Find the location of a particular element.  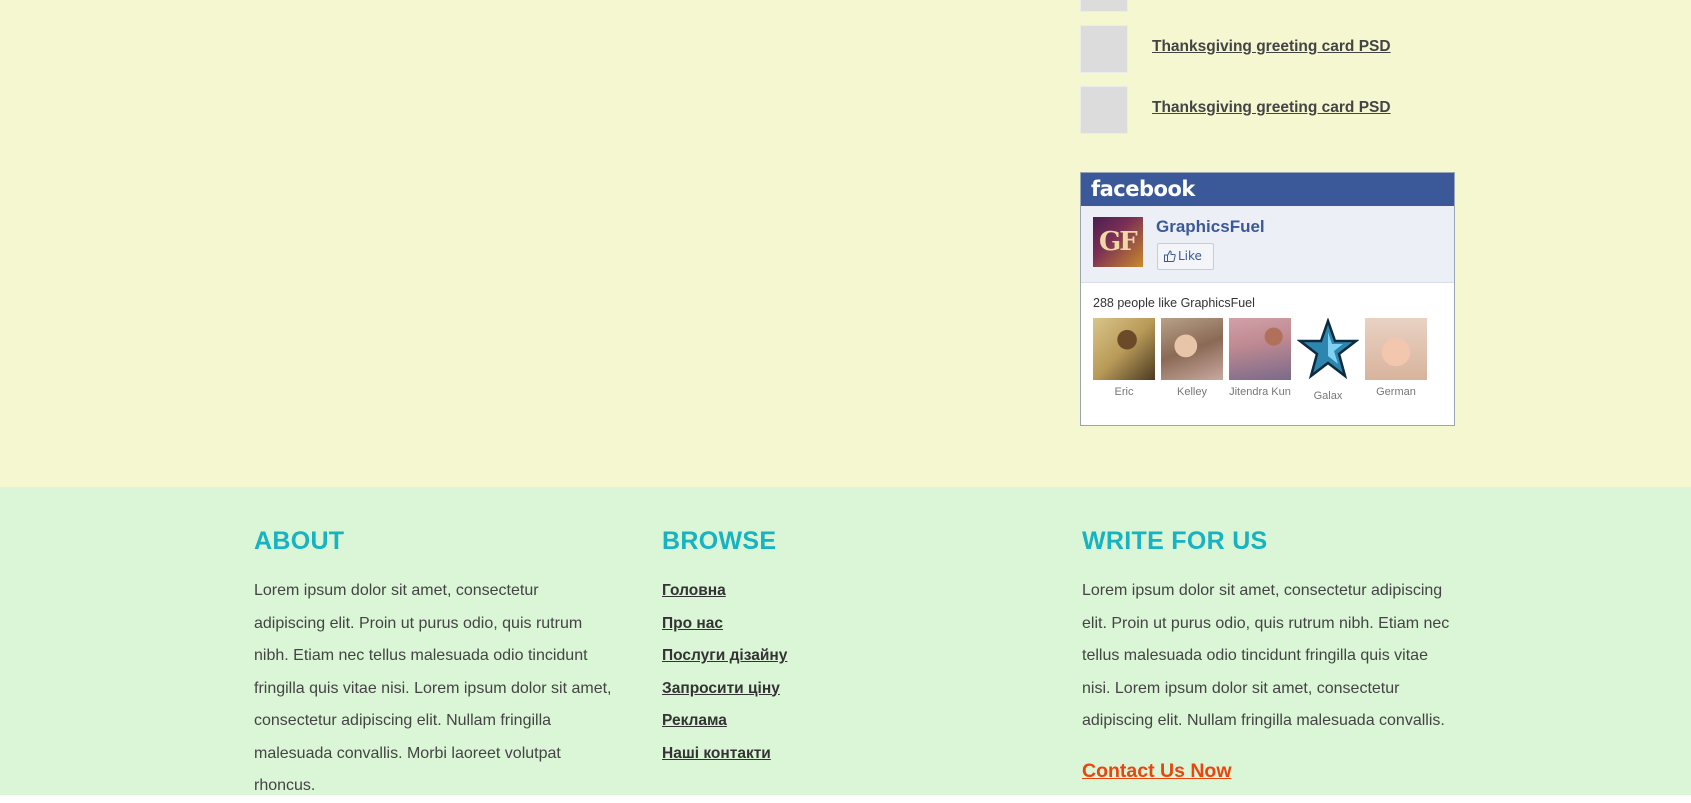

facebook-page-name: GraphicsFuel is located at coordinates (1210, 227).